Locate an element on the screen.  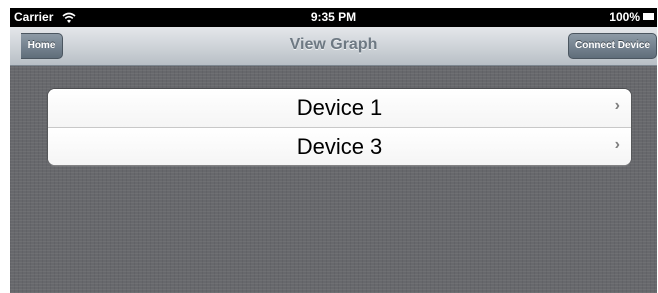
battery-icon is located at coordinates (648, 16).